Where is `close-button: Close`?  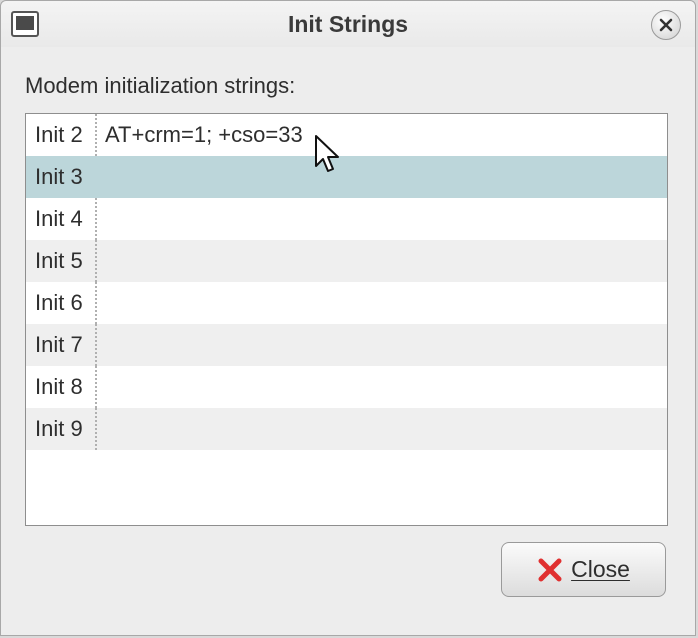 close-button: Close is located at coordinates (583, 569).